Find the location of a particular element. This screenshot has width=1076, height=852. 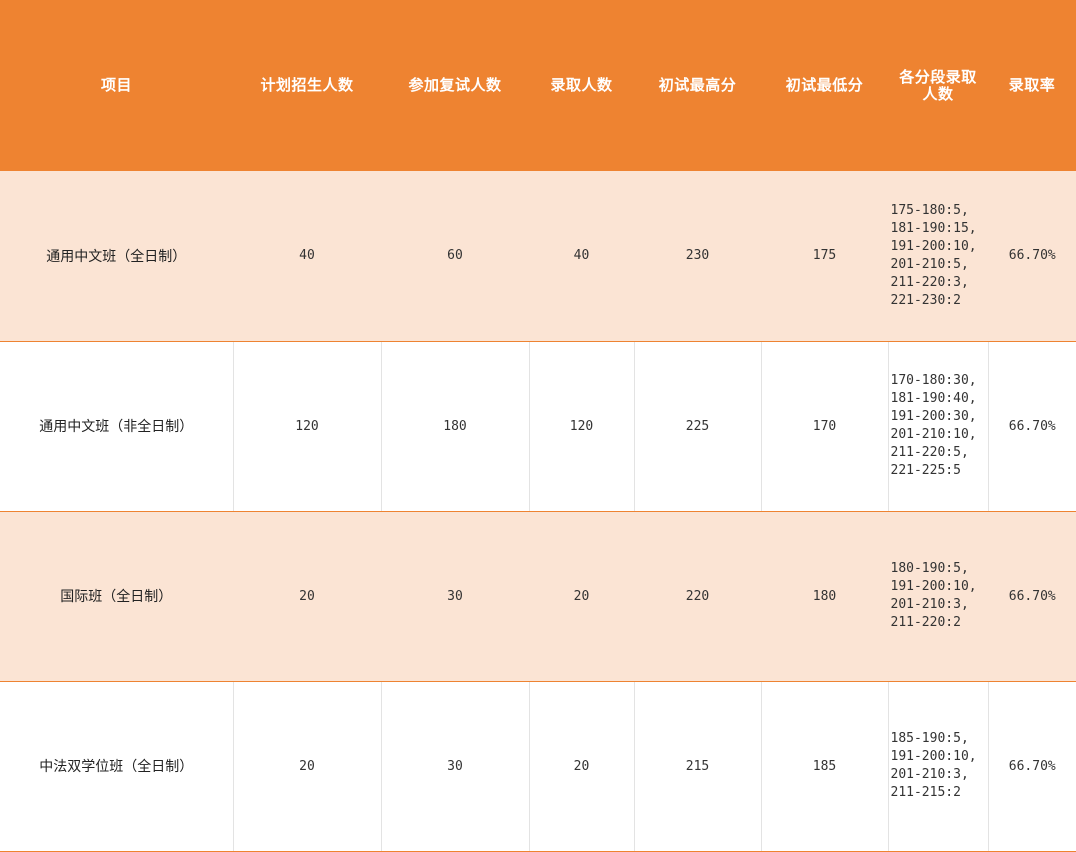

band-line: 175-180:5, is located at coordinates (929, 210).